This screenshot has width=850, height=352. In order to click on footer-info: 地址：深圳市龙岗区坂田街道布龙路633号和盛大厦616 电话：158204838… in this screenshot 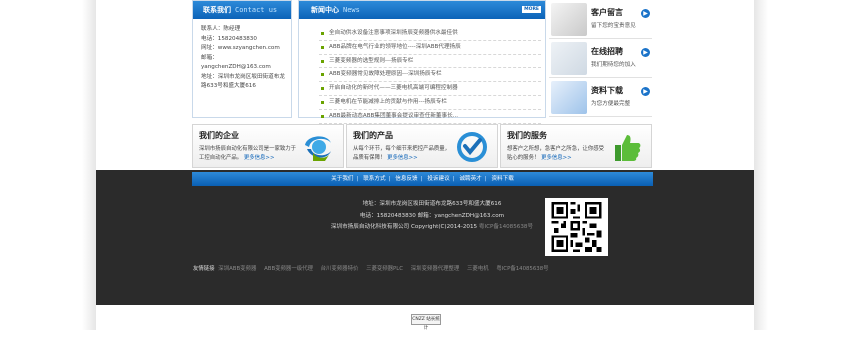, I will do `click(425, 216)`.